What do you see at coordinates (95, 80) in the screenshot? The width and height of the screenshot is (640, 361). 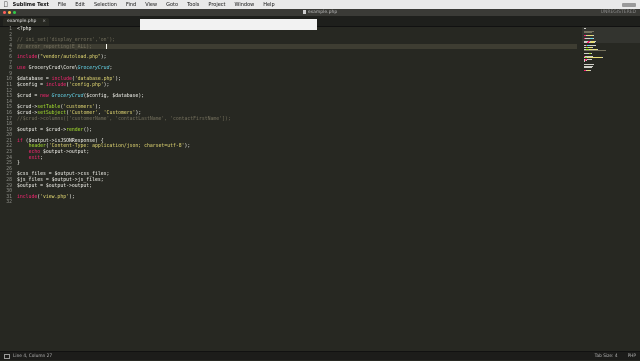 I see `code-token: 'database.php'` at bounding box center [95, 80].